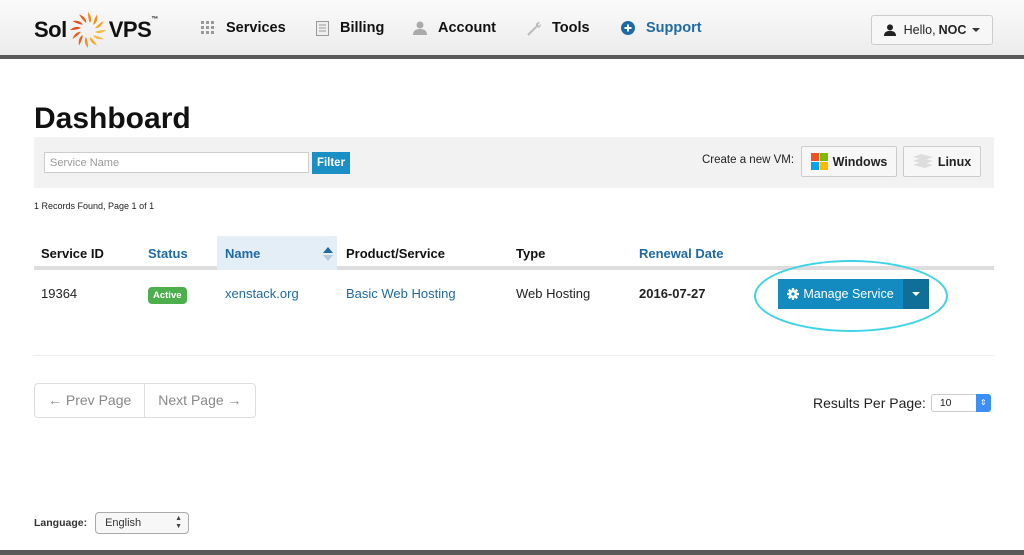  What do you see at coordinates (176, 162) in the screenshot?
I see `service-name-input` at bounding box center [176, 162].